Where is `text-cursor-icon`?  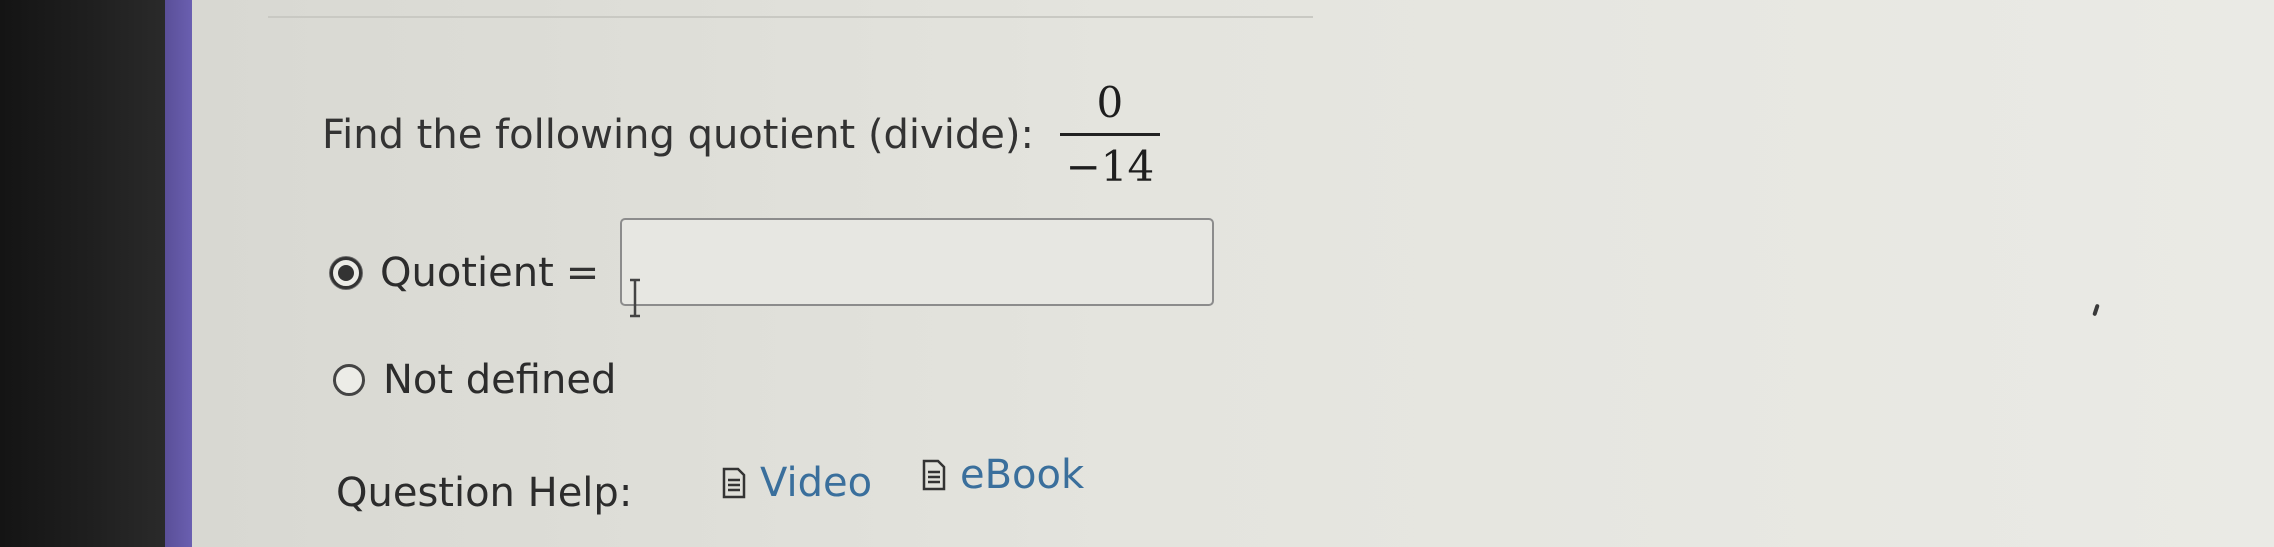
text-cursor-icon is located at coordinates (635, 298).